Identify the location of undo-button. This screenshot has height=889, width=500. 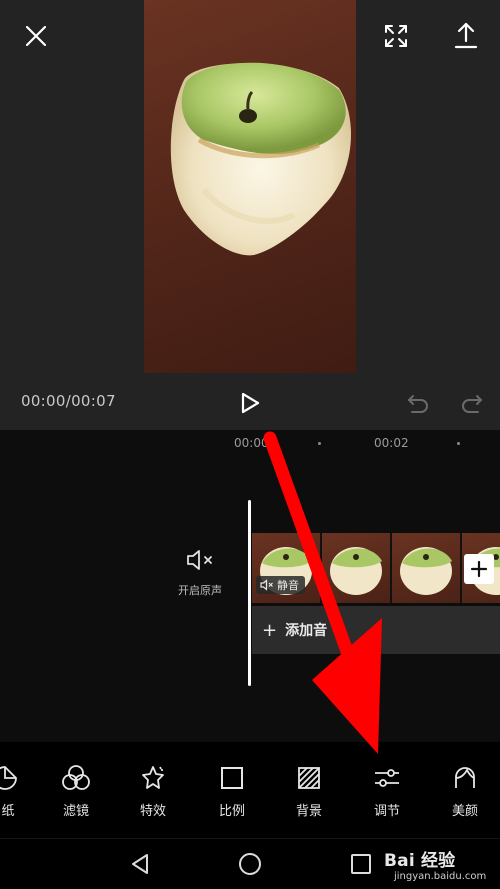
(418, 403).